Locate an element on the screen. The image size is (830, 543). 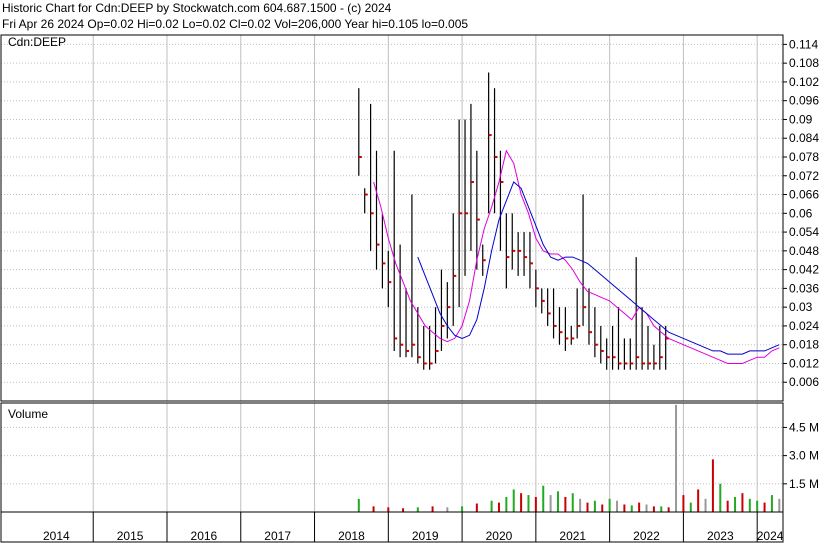
price-panel-label: Cdn:DEEP is located at coordinates (37, 42).